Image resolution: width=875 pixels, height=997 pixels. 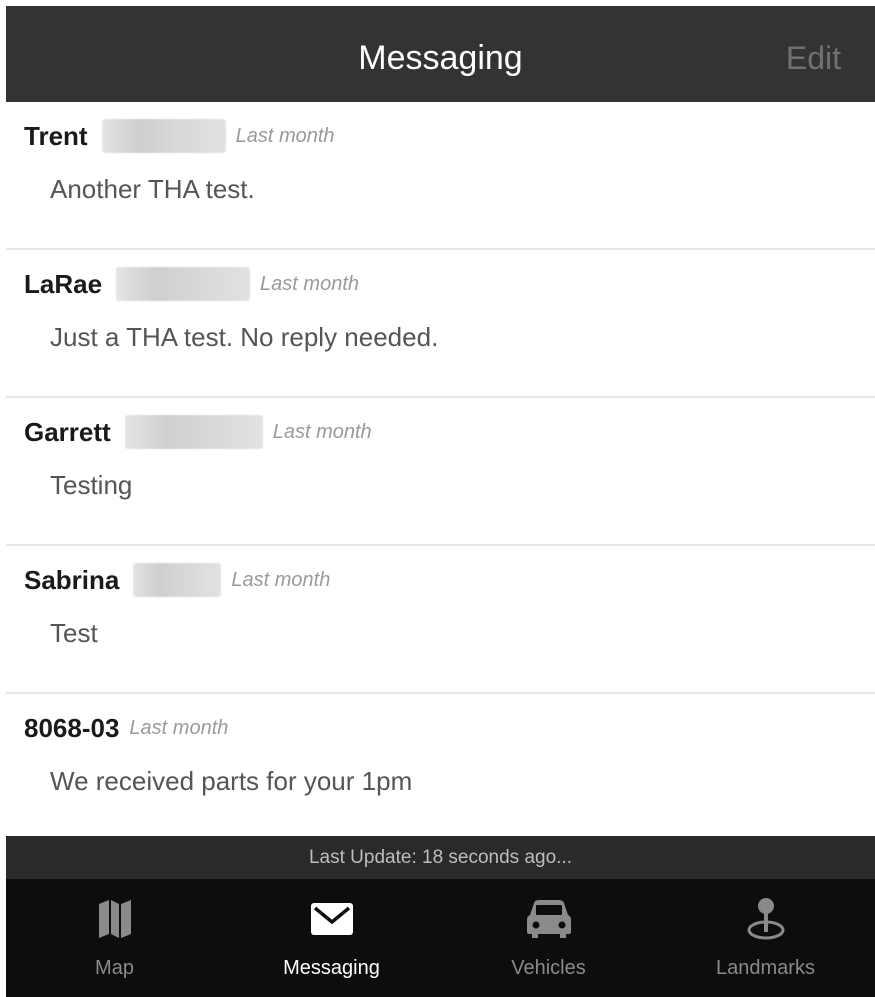 I want to click on sender-name: 8068-03, so click(x=72, y=727).